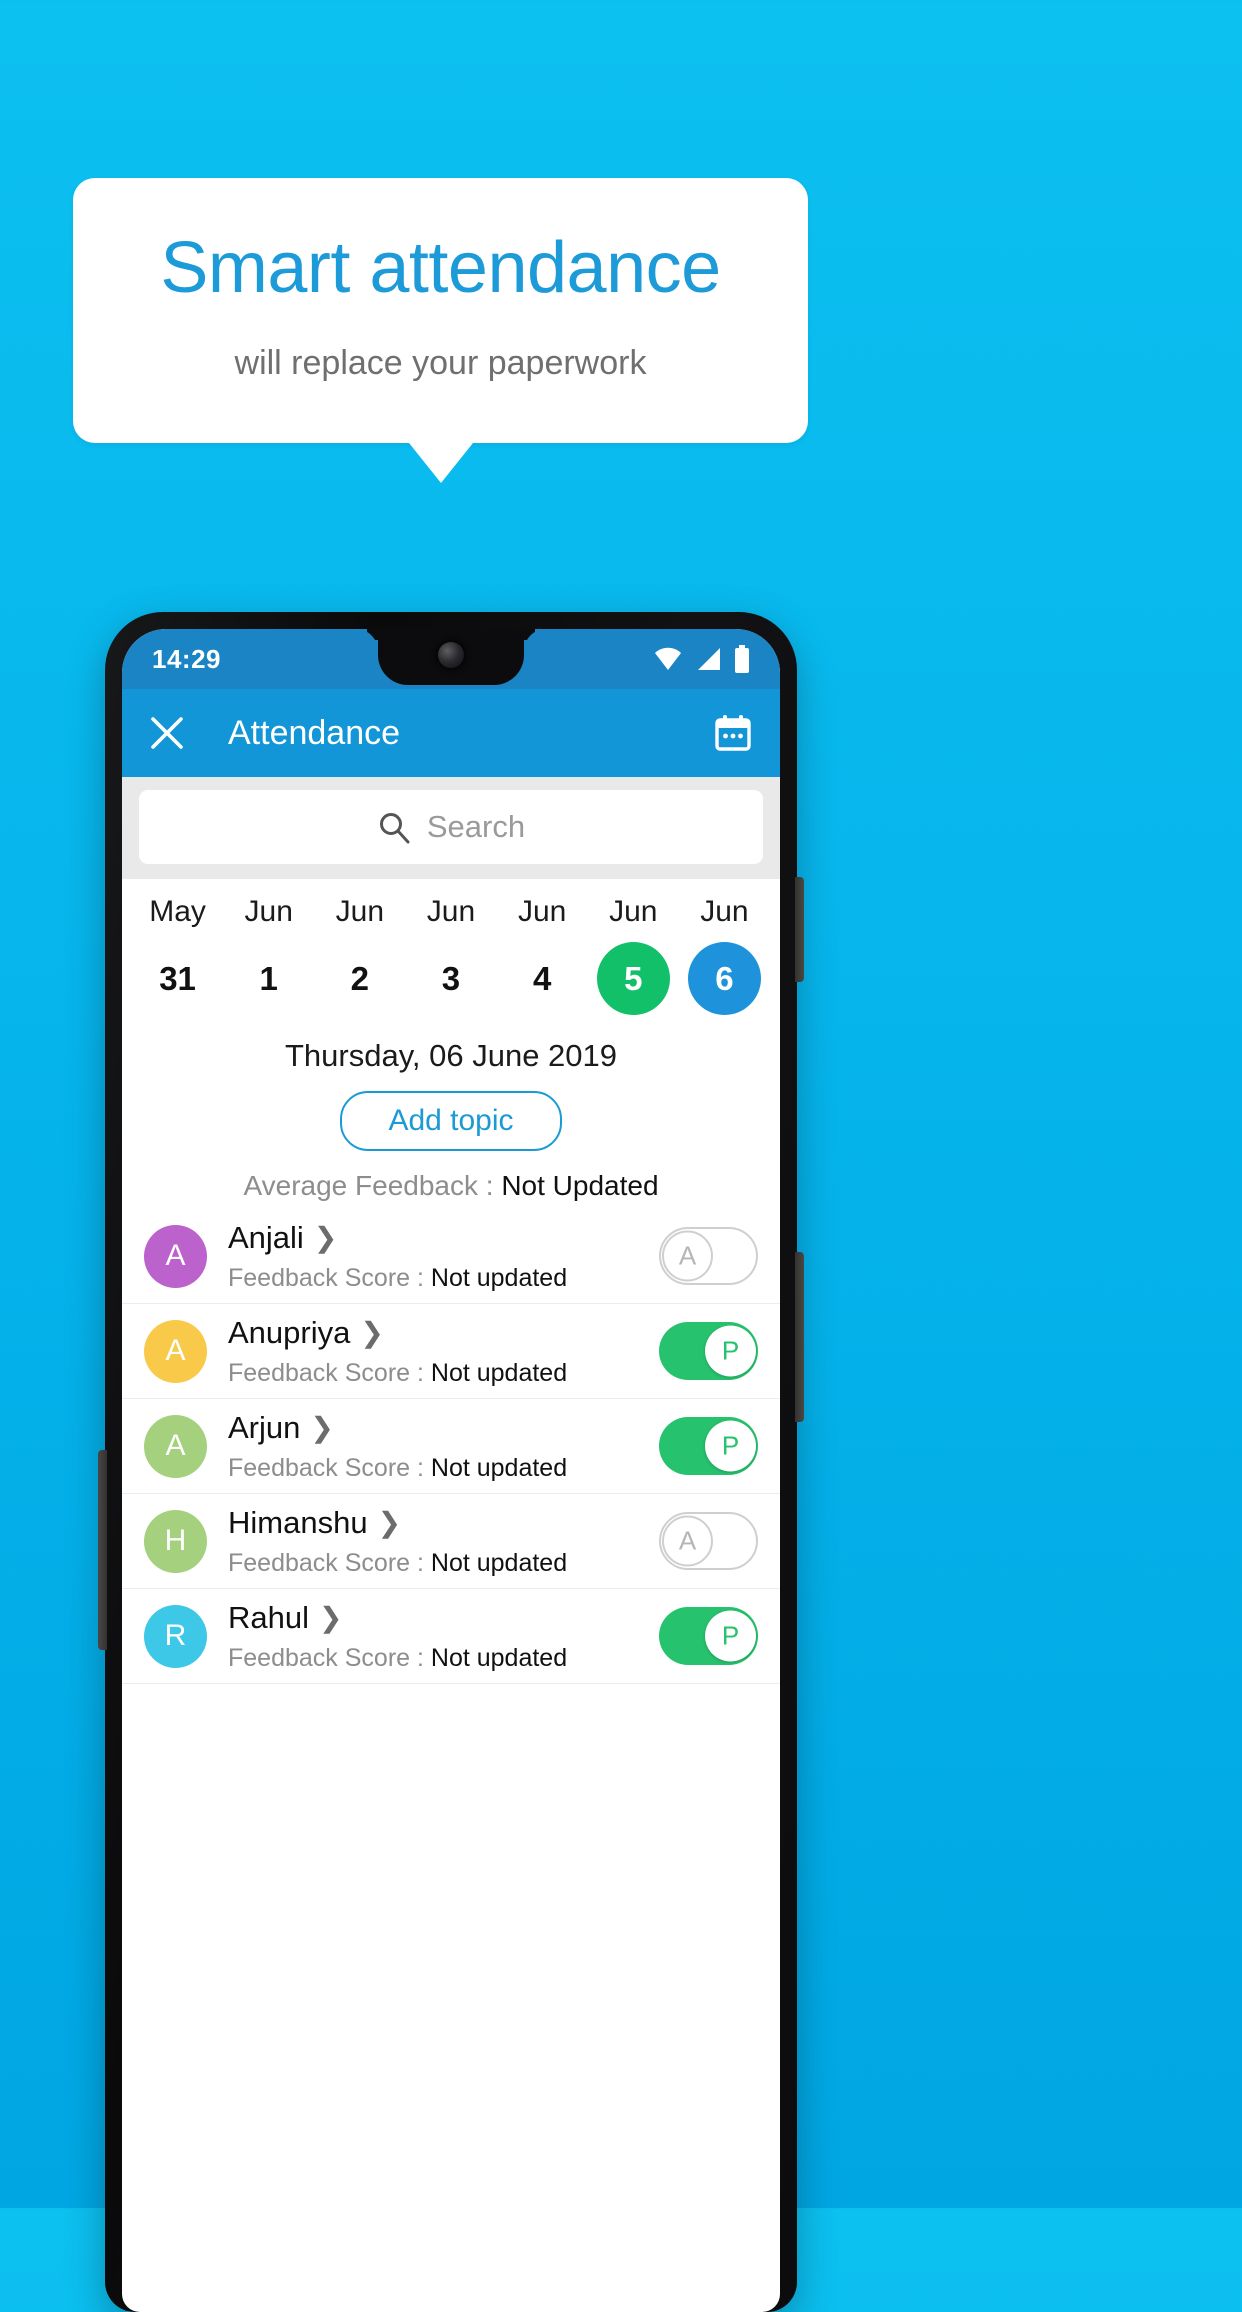 This screenshot has height=2312, width=1242. Describe the element at coordinates (314, 732) in the screenshot. I see `app-bar-title: Attendance` at that location.